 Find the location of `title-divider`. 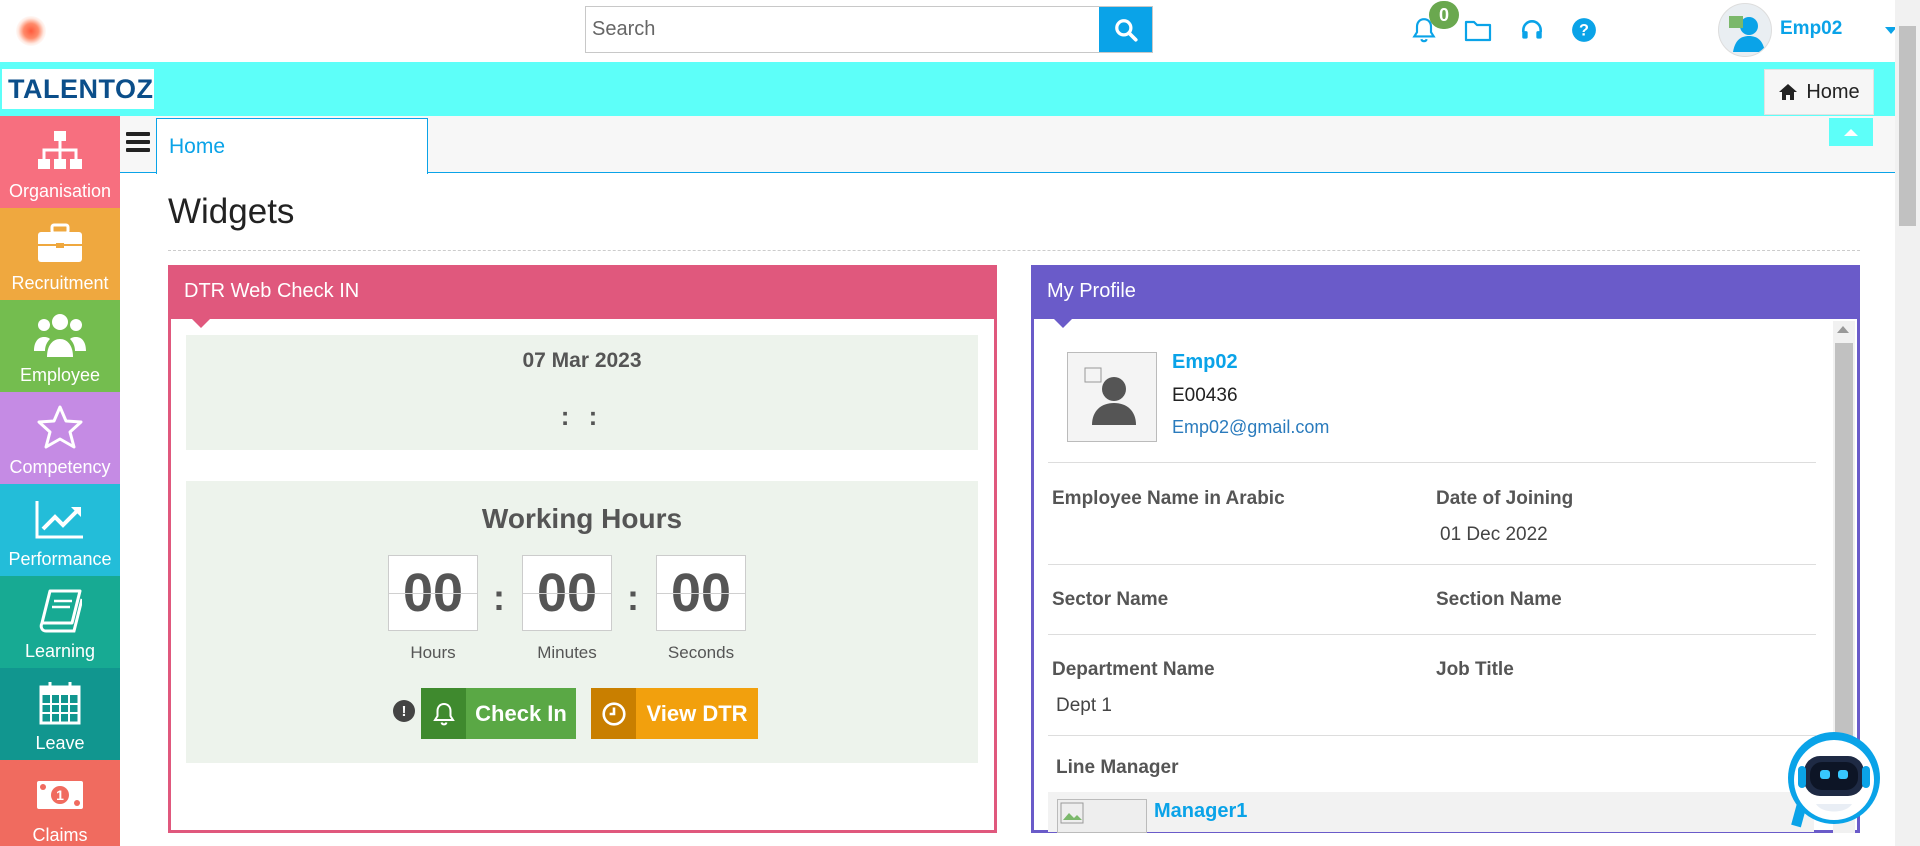

title-divider is located at coordinates (1014, 250).